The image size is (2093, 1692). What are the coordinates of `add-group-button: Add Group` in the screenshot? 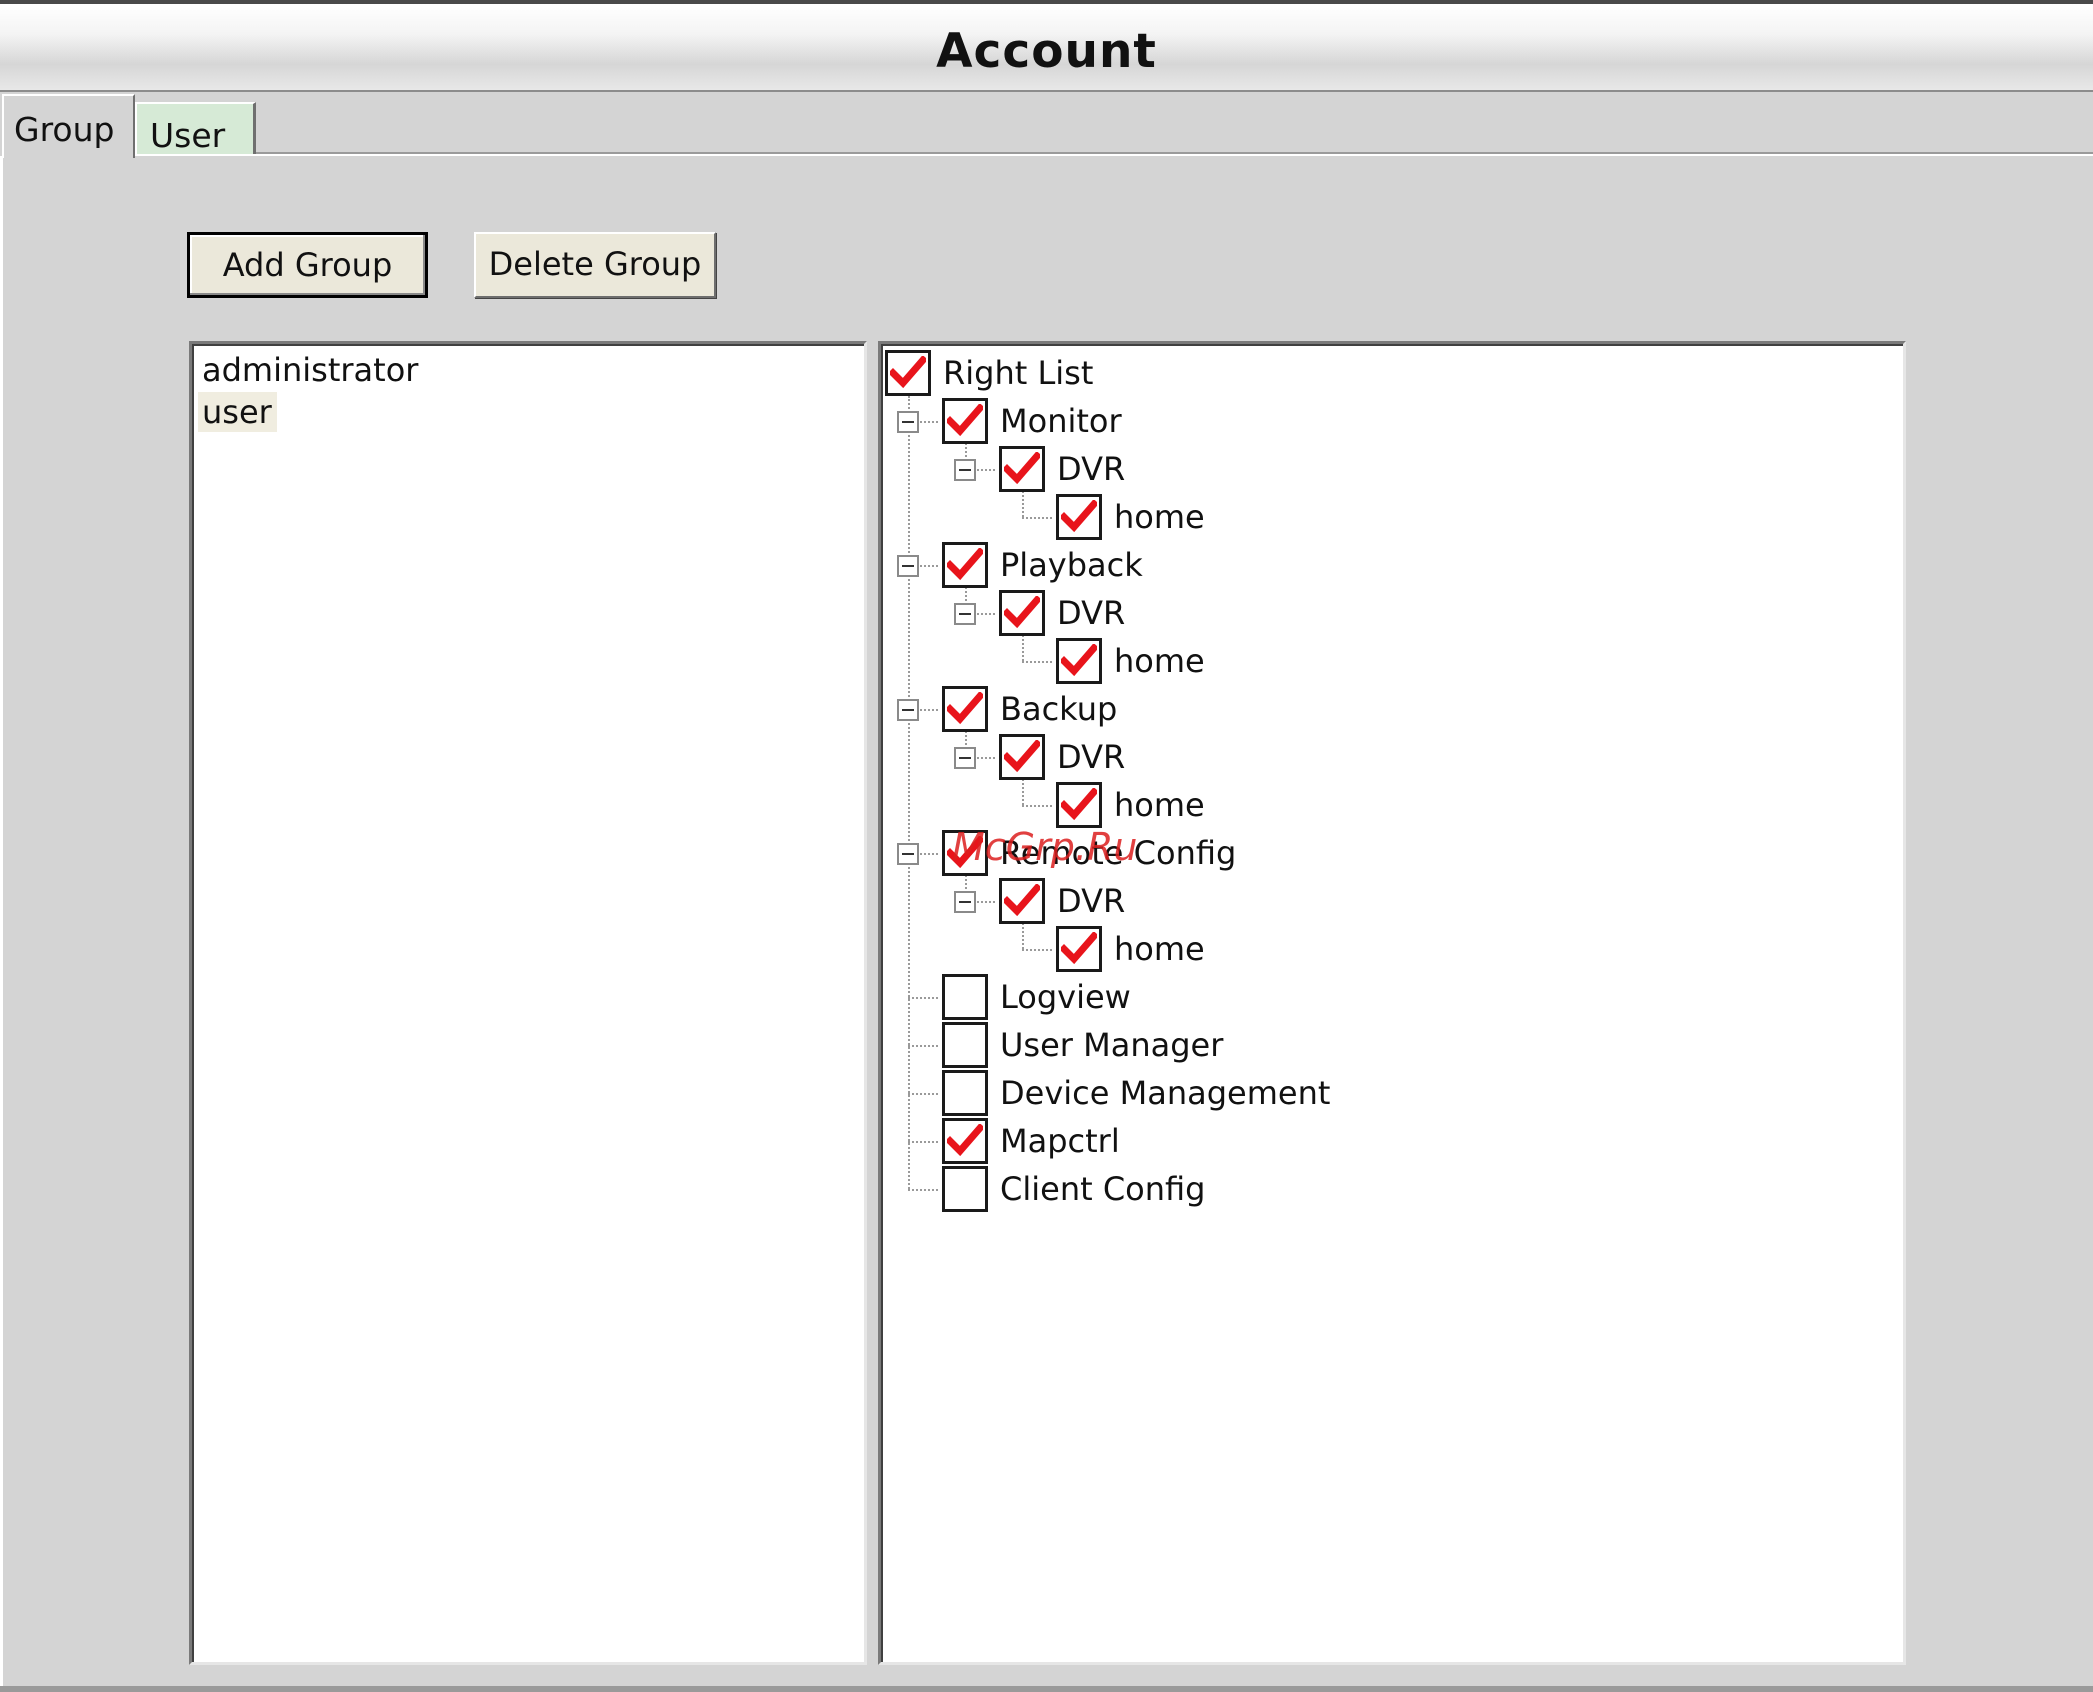 It's located at (307, 265).